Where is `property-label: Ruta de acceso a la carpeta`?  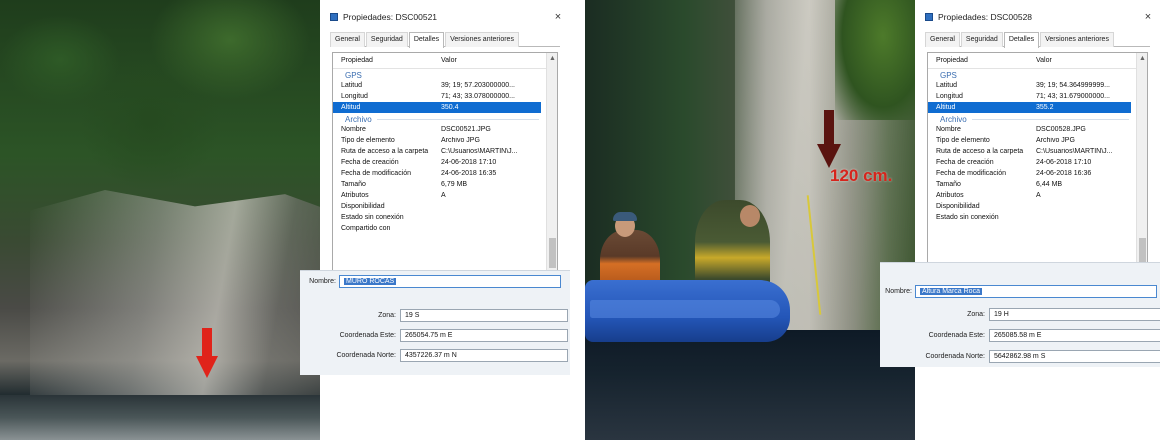
property-label: Ruta de acceso a la carpeta is located at coordinates (385, 151).